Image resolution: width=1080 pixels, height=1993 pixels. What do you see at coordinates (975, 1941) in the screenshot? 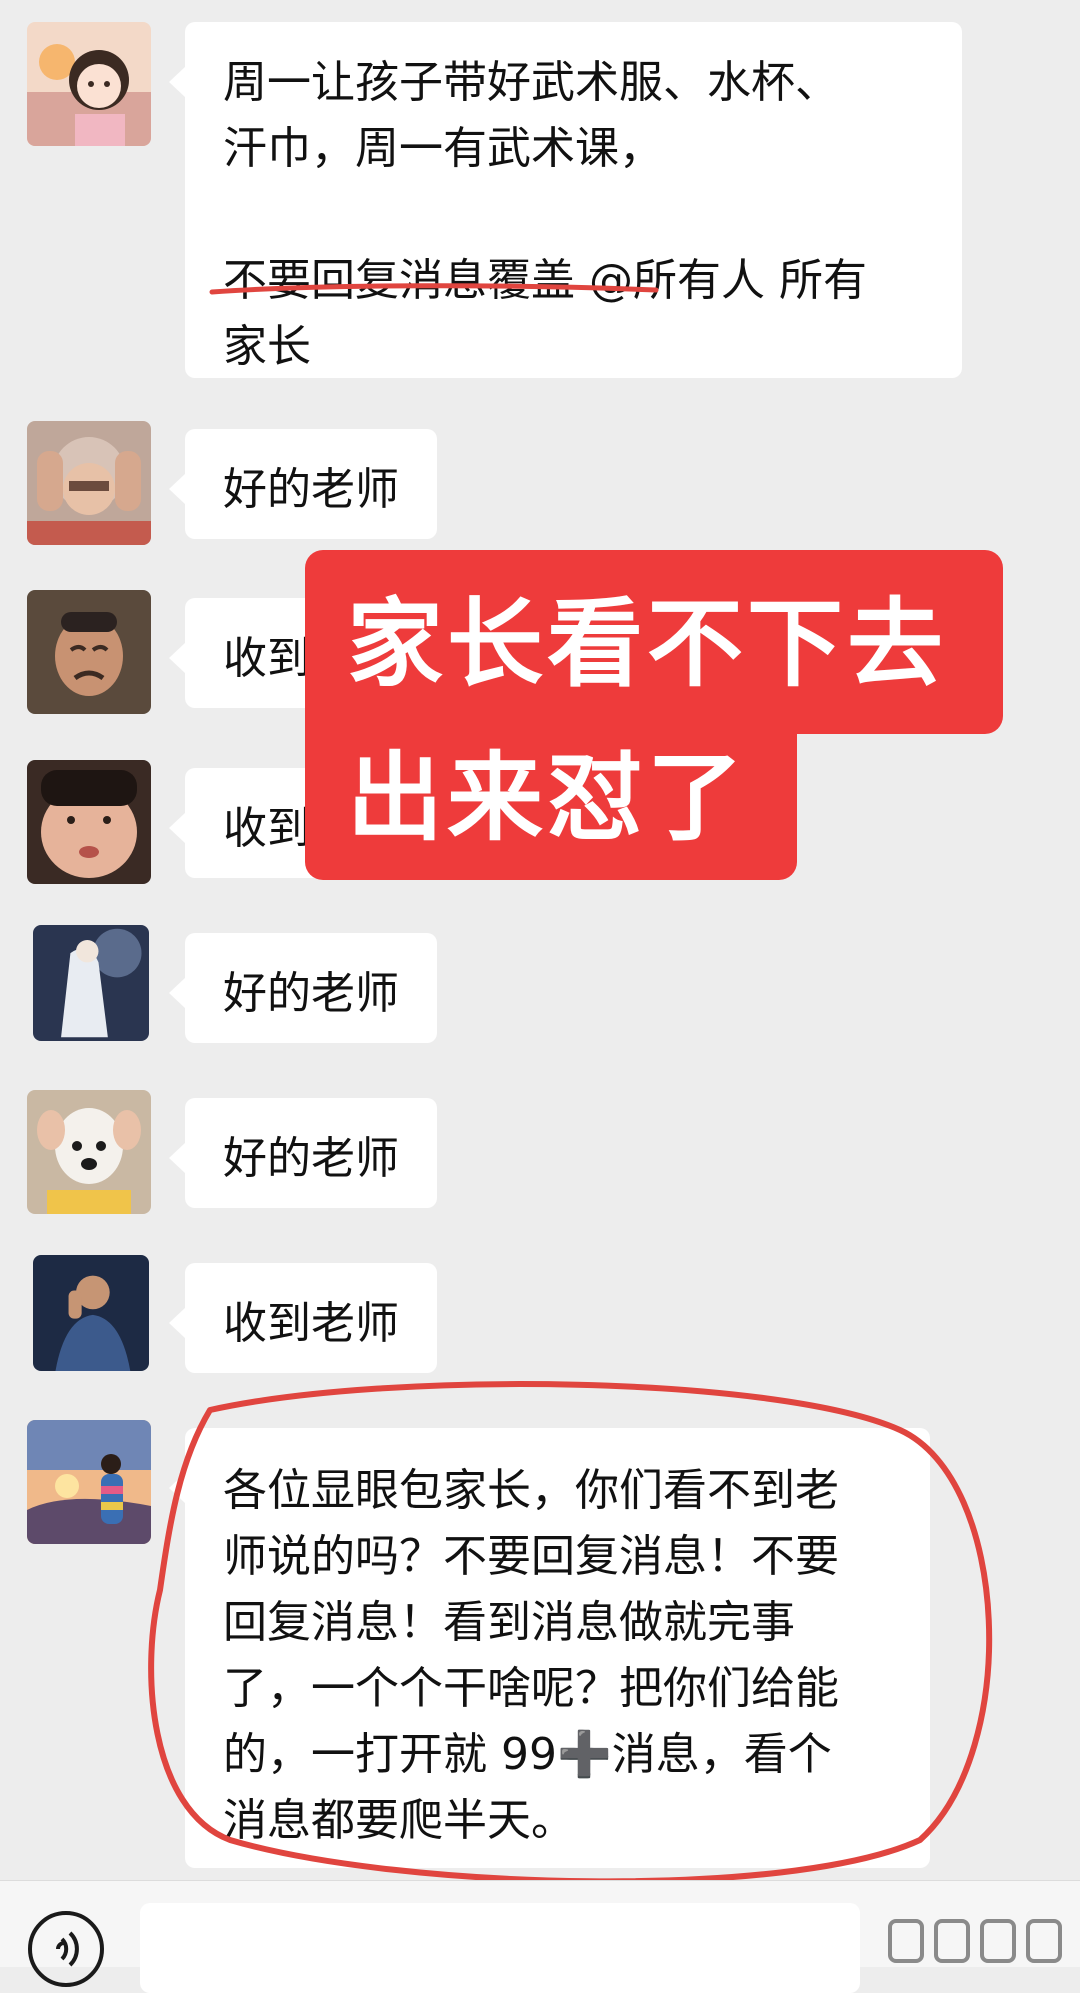
I see `watermark-logo-icon` at bounding box center [975, 1941].